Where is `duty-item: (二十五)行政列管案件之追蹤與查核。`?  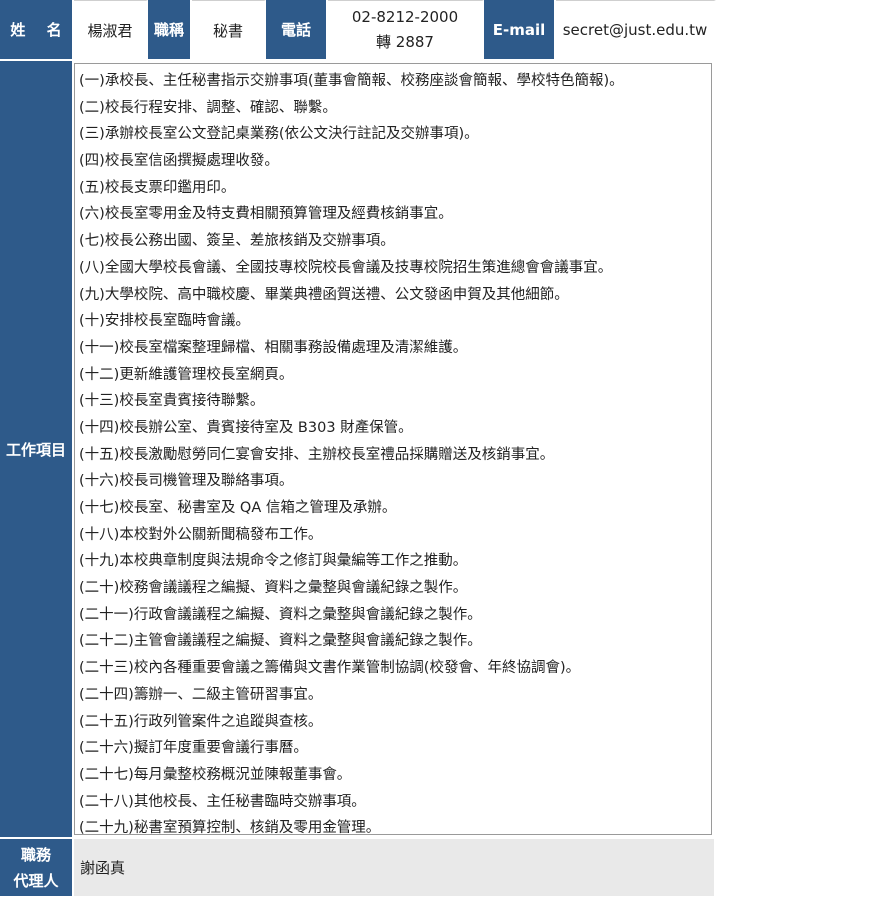 duty-item: (二十五)行政列管案件之追蹤與查核。 is located at coordinates (201, 721).